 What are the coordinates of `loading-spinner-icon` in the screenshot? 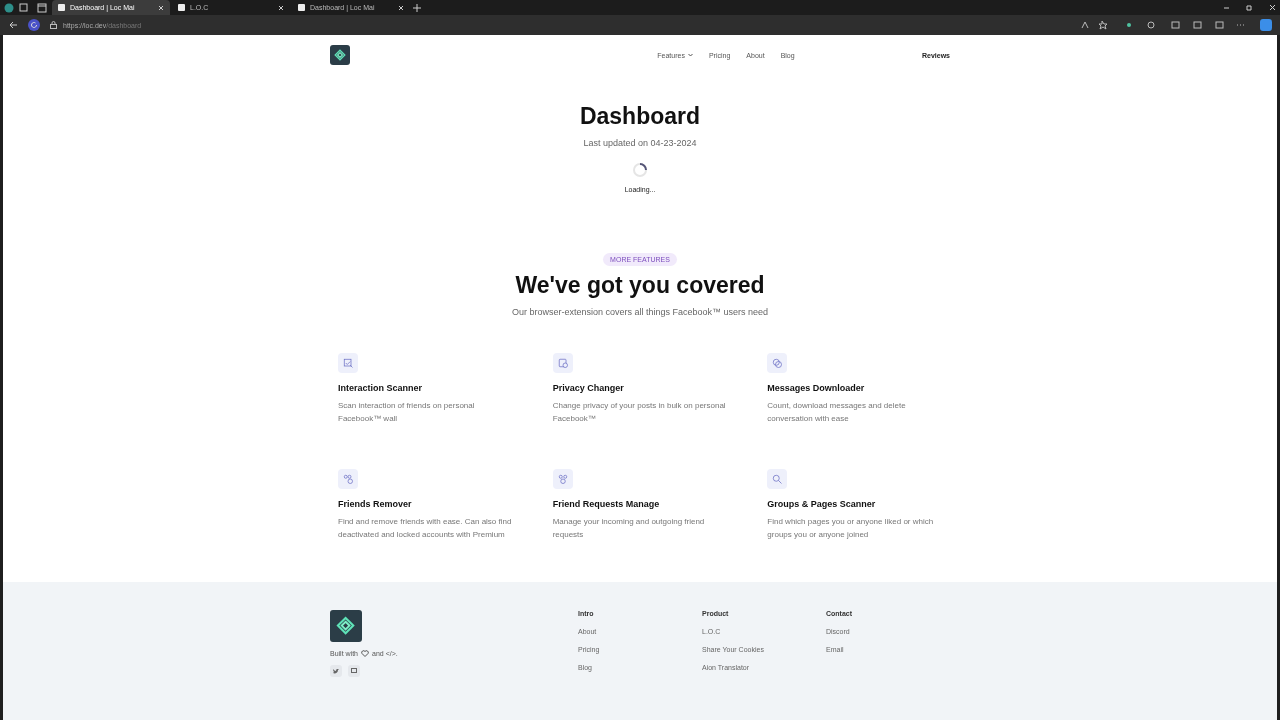 It's located at (640, 170).